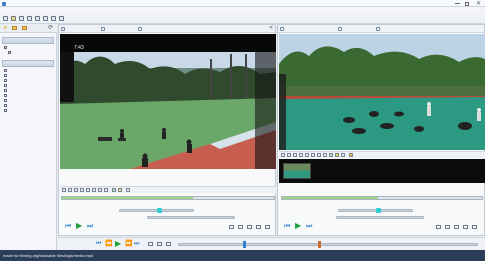  I want to click on sync-last-button: ⏭, so click(136, 244).